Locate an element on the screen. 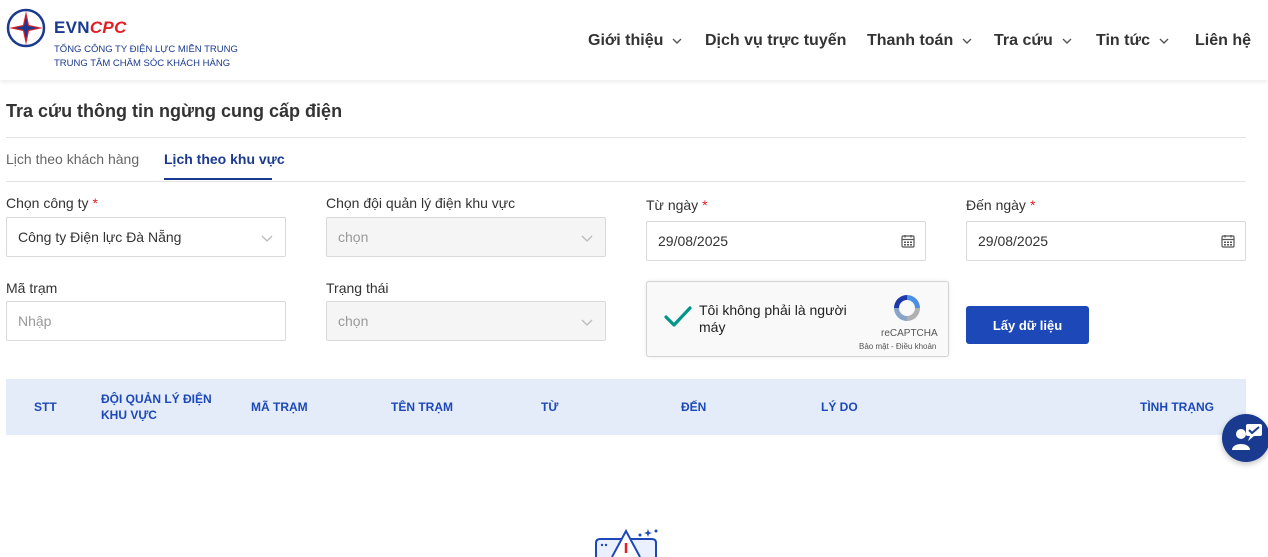 The height and width of the screenshot is (557, 1268). recaptcha-text: Tôi không phải là người máy is located at coordinates (773, 318).